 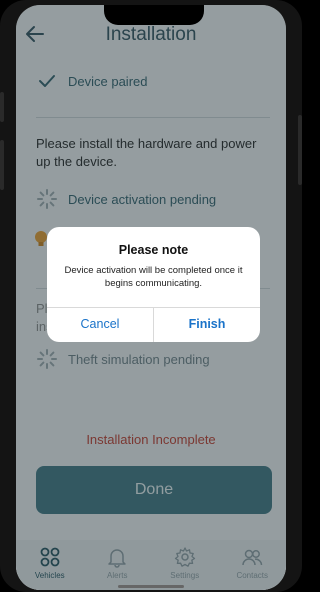 What do you see at coordinates (207, 324) in the screenshot?
I see `finish-button: Finish` at bounding box center [207, 324].